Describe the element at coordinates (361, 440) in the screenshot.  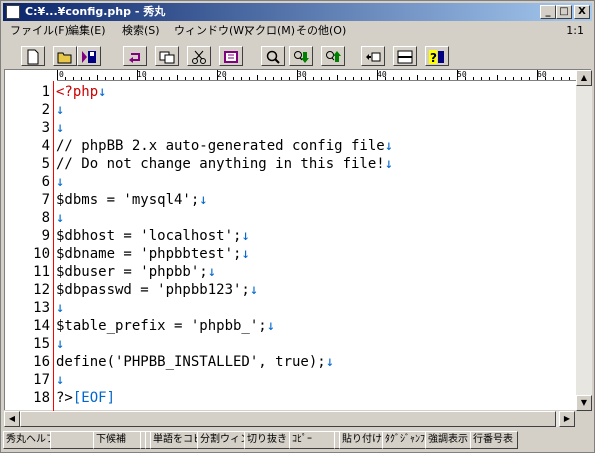
I see `function-key-11: 貼り付け` at that location.